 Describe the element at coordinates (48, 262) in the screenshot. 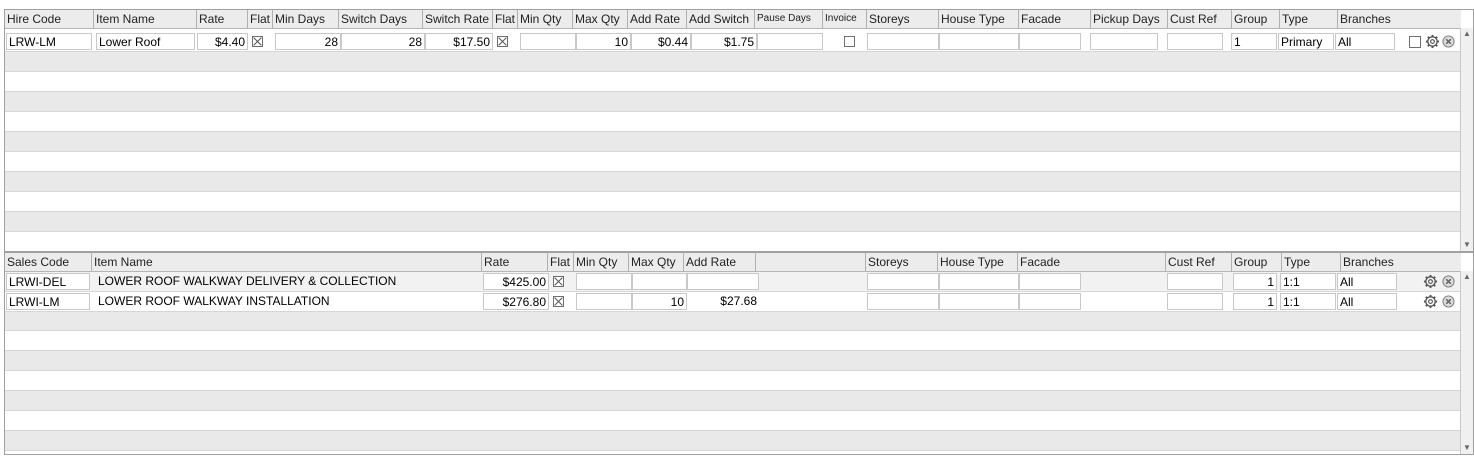

I see `col-sales-code: Sales Code` at that location.